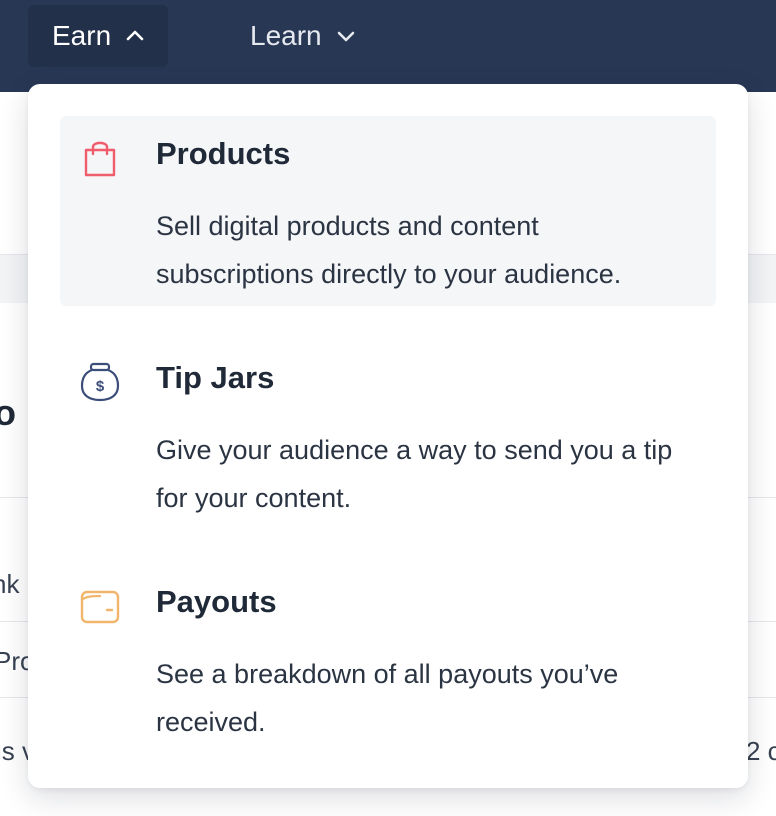  What do you see at coordinates (100, 606) in the screenshot?
I see `wallet-icon` at bounding box center [100, 606].